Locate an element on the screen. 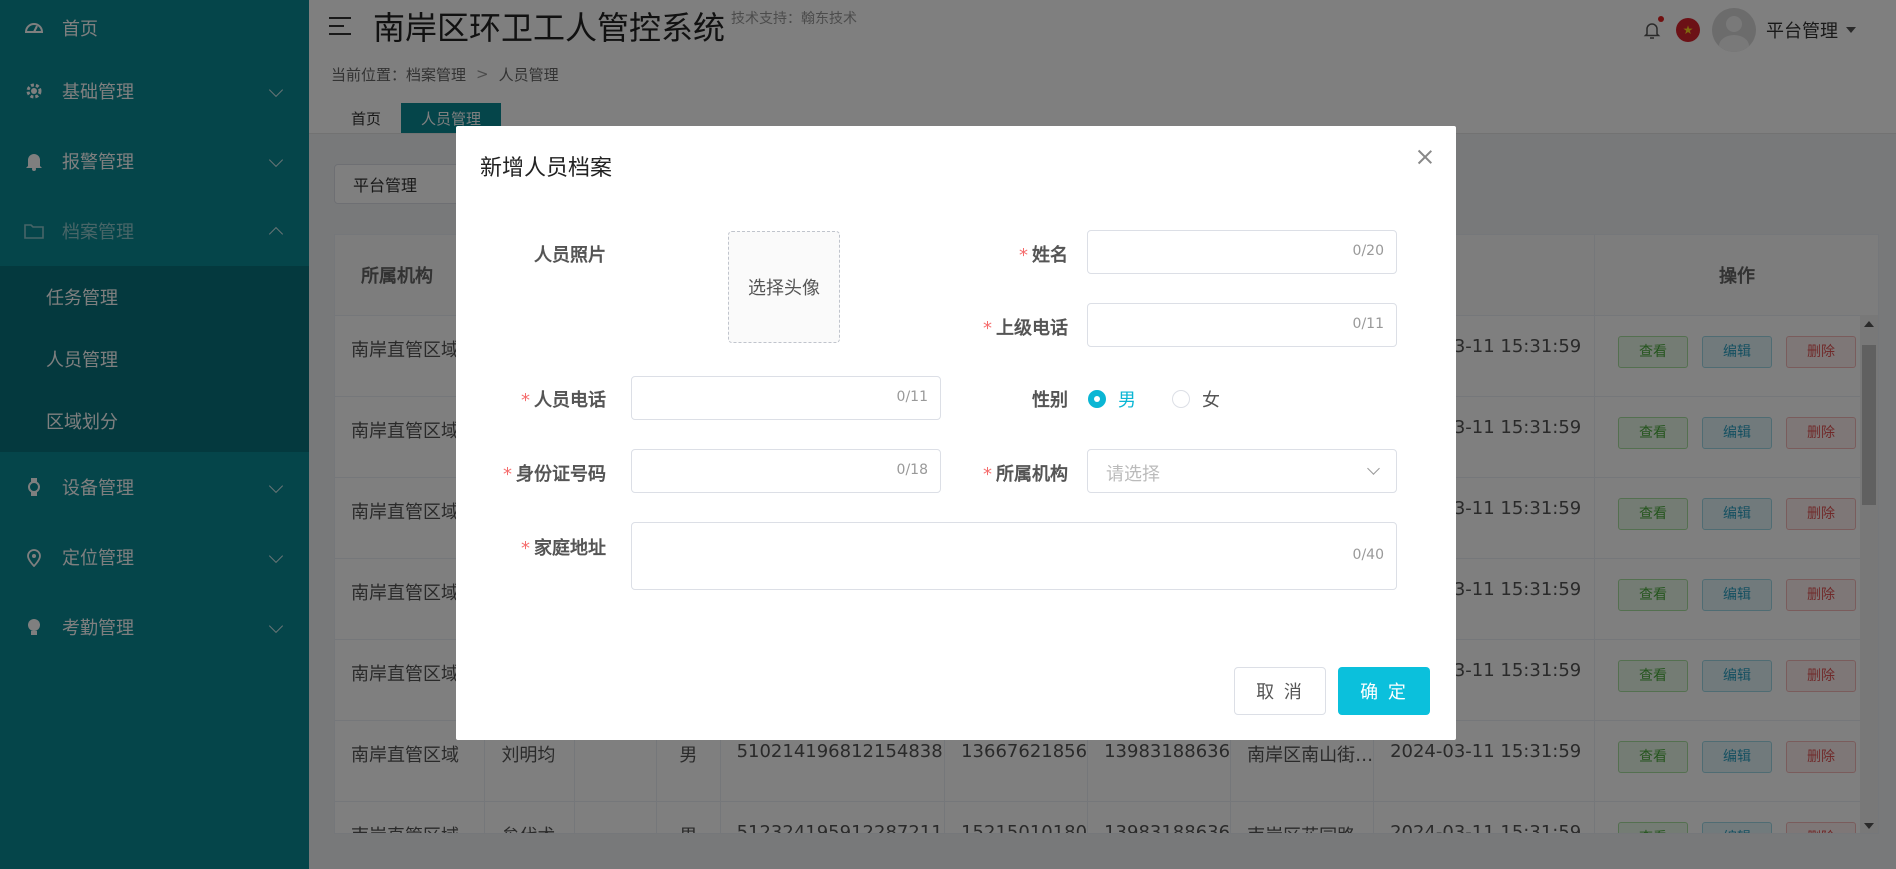 The image size is (1896, 869). org-placeholder: 请选择 is located at coordinates (1133, 474).